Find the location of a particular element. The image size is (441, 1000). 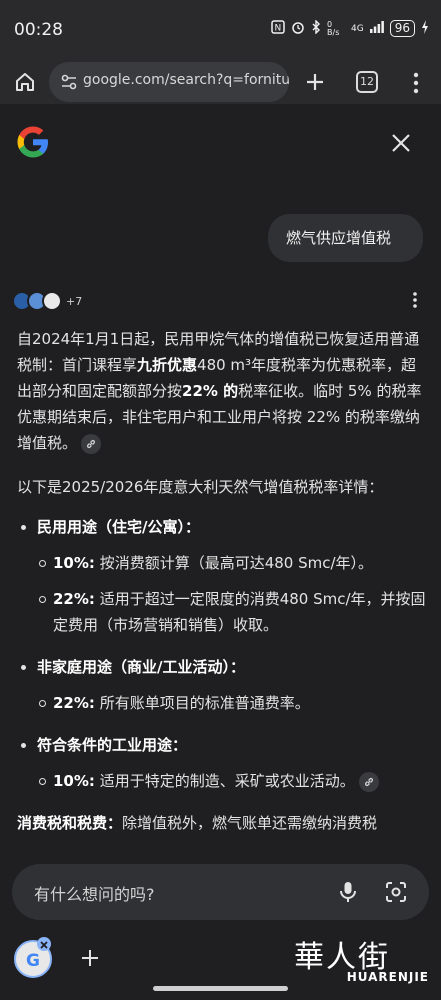

microphone-icon is located at coordinates (348, 892).